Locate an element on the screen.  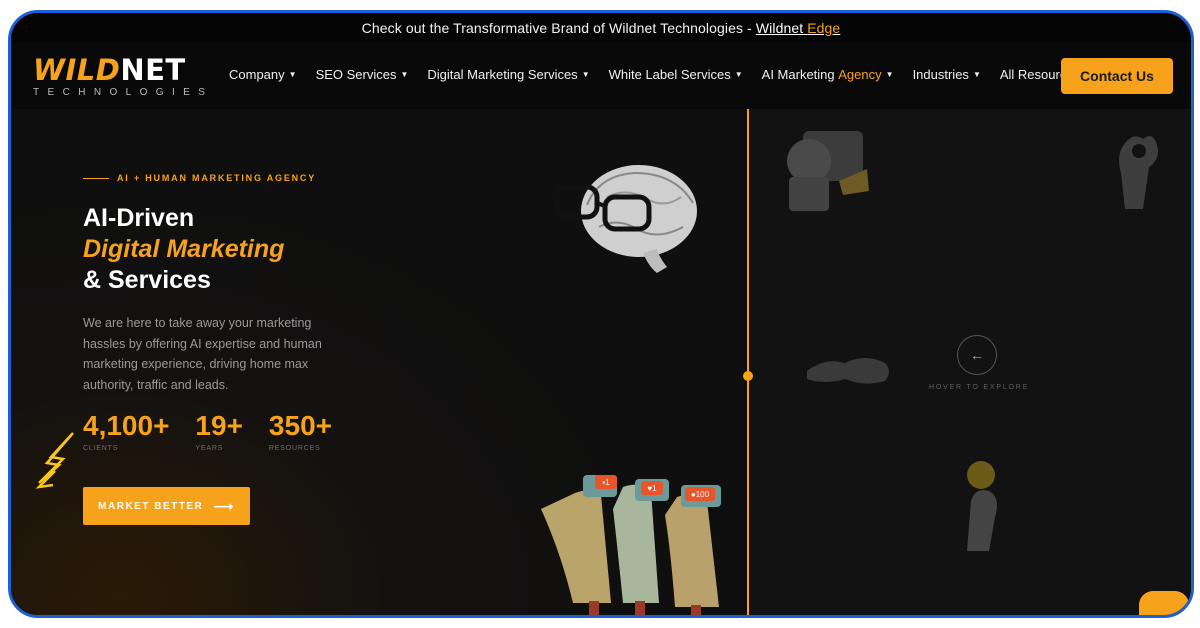
hero-title: AI-Driven Digital Marketing & Services is located at coordinates (183, 249).